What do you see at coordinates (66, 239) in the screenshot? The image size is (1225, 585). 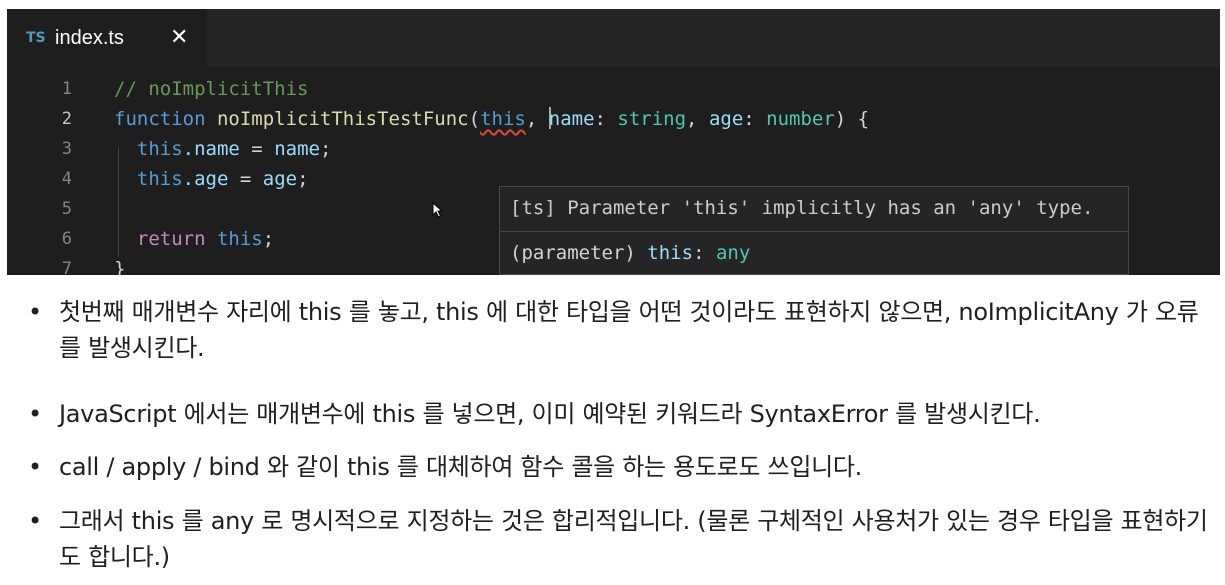 I see `line-number: 6` at bounding box center [66, 239].